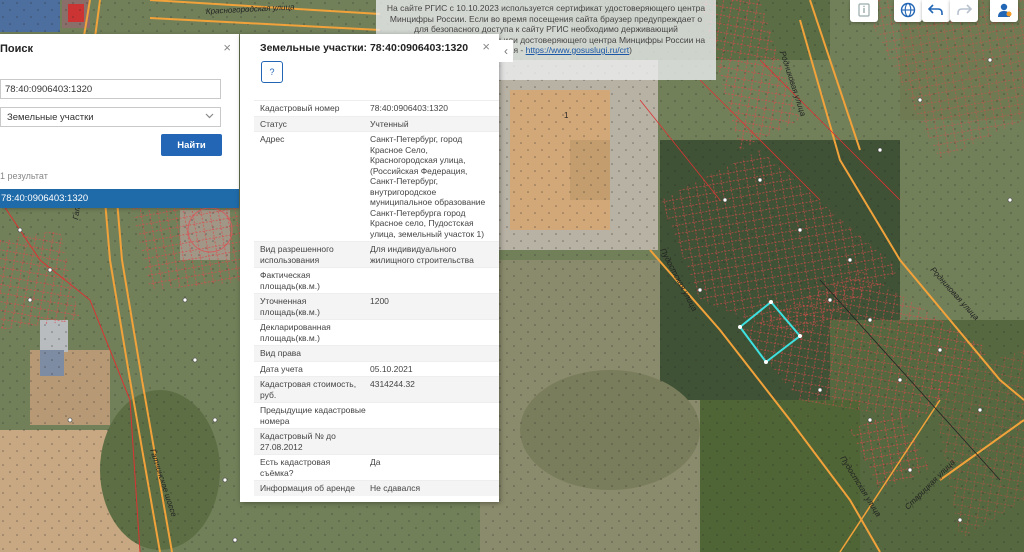 This screenshot has width=1024, height=552. I want to click on attribute-value: Учтенный, so click(389, 123).